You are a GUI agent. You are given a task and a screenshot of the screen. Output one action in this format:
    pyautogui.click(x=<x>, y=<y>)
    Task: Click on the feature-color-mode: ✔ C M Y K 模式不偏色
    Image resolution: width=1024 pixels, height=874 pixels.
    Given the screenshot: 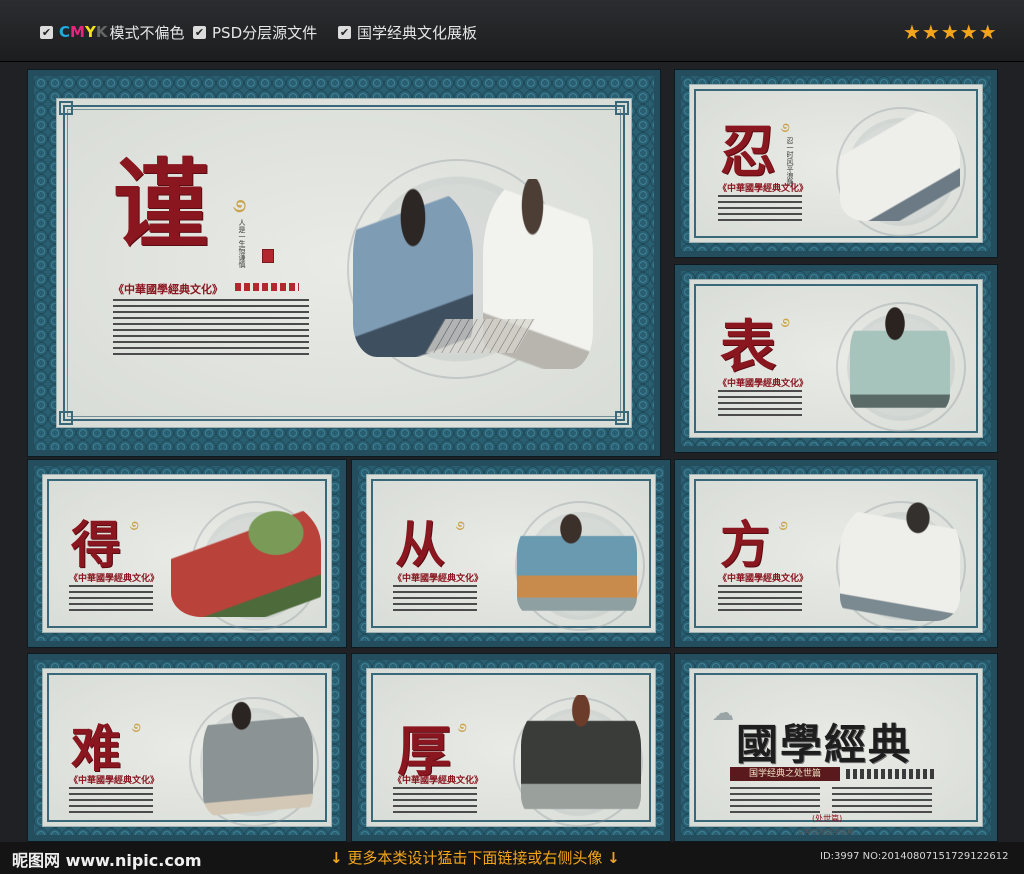 What is the action you would take?
    pyautogui.click(x=112, y=32)
    